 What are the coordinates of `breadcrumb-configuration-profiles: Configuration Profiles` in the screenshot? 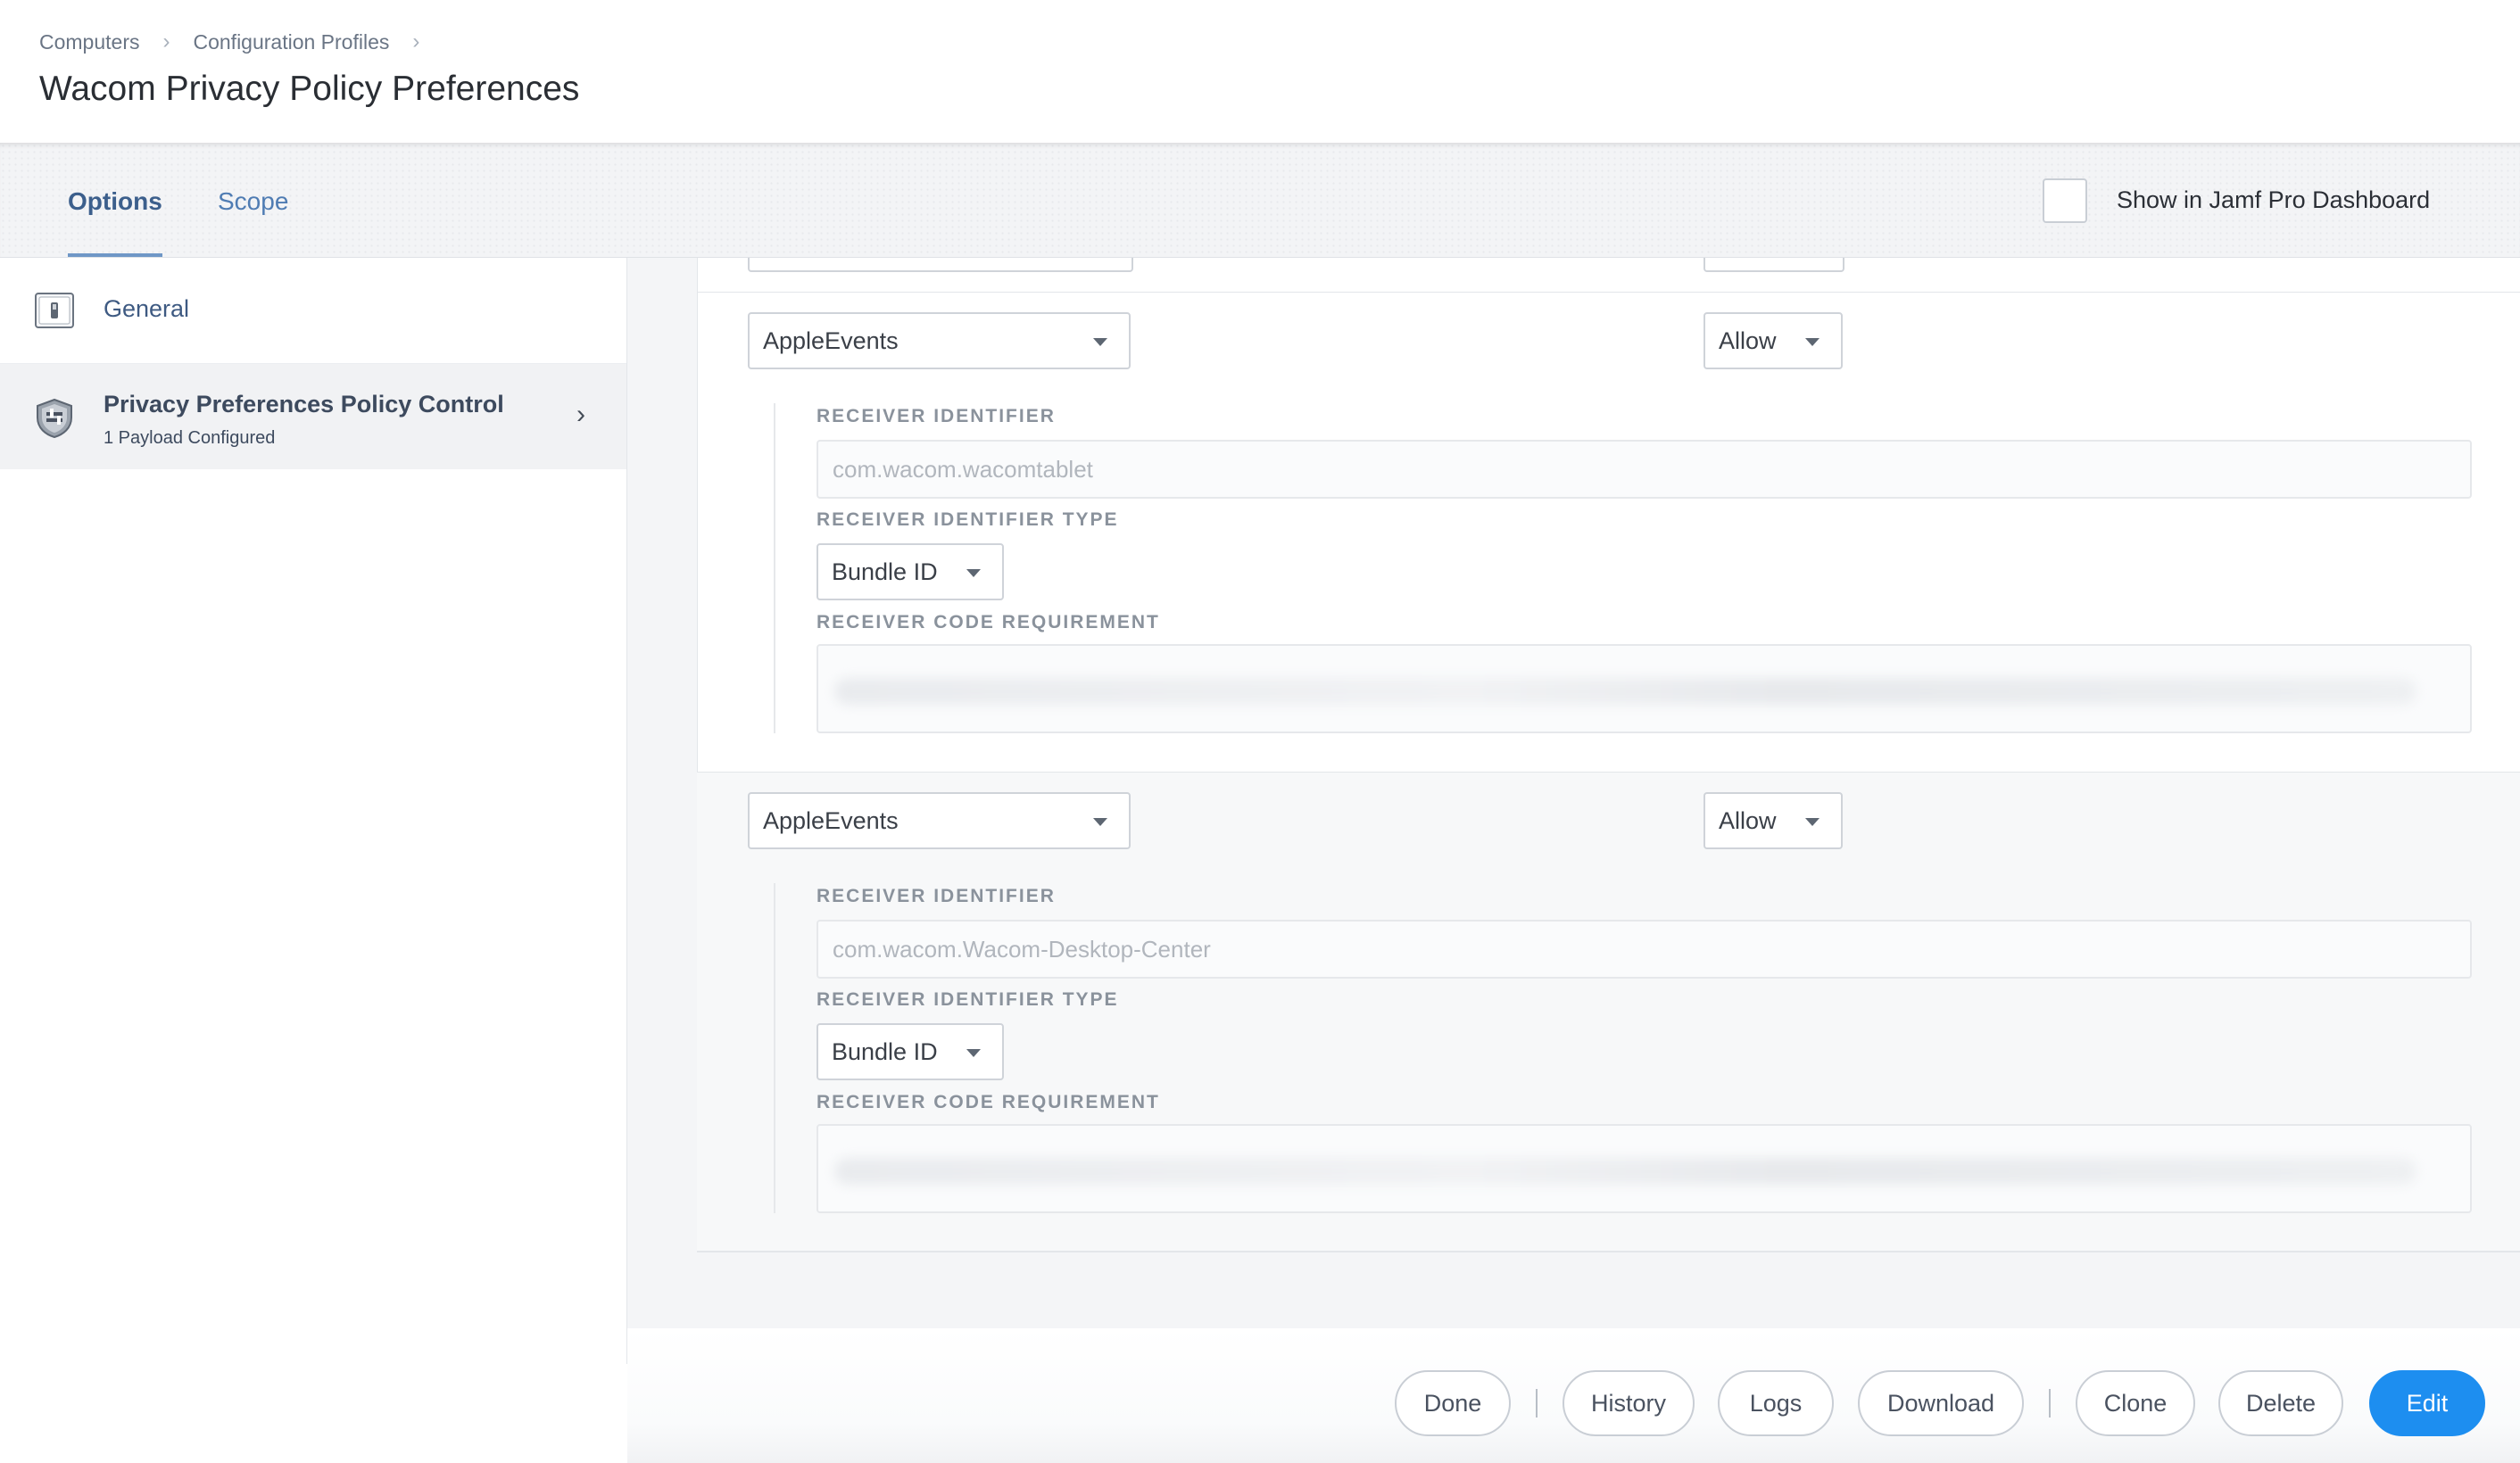 It's located at (291, 42).